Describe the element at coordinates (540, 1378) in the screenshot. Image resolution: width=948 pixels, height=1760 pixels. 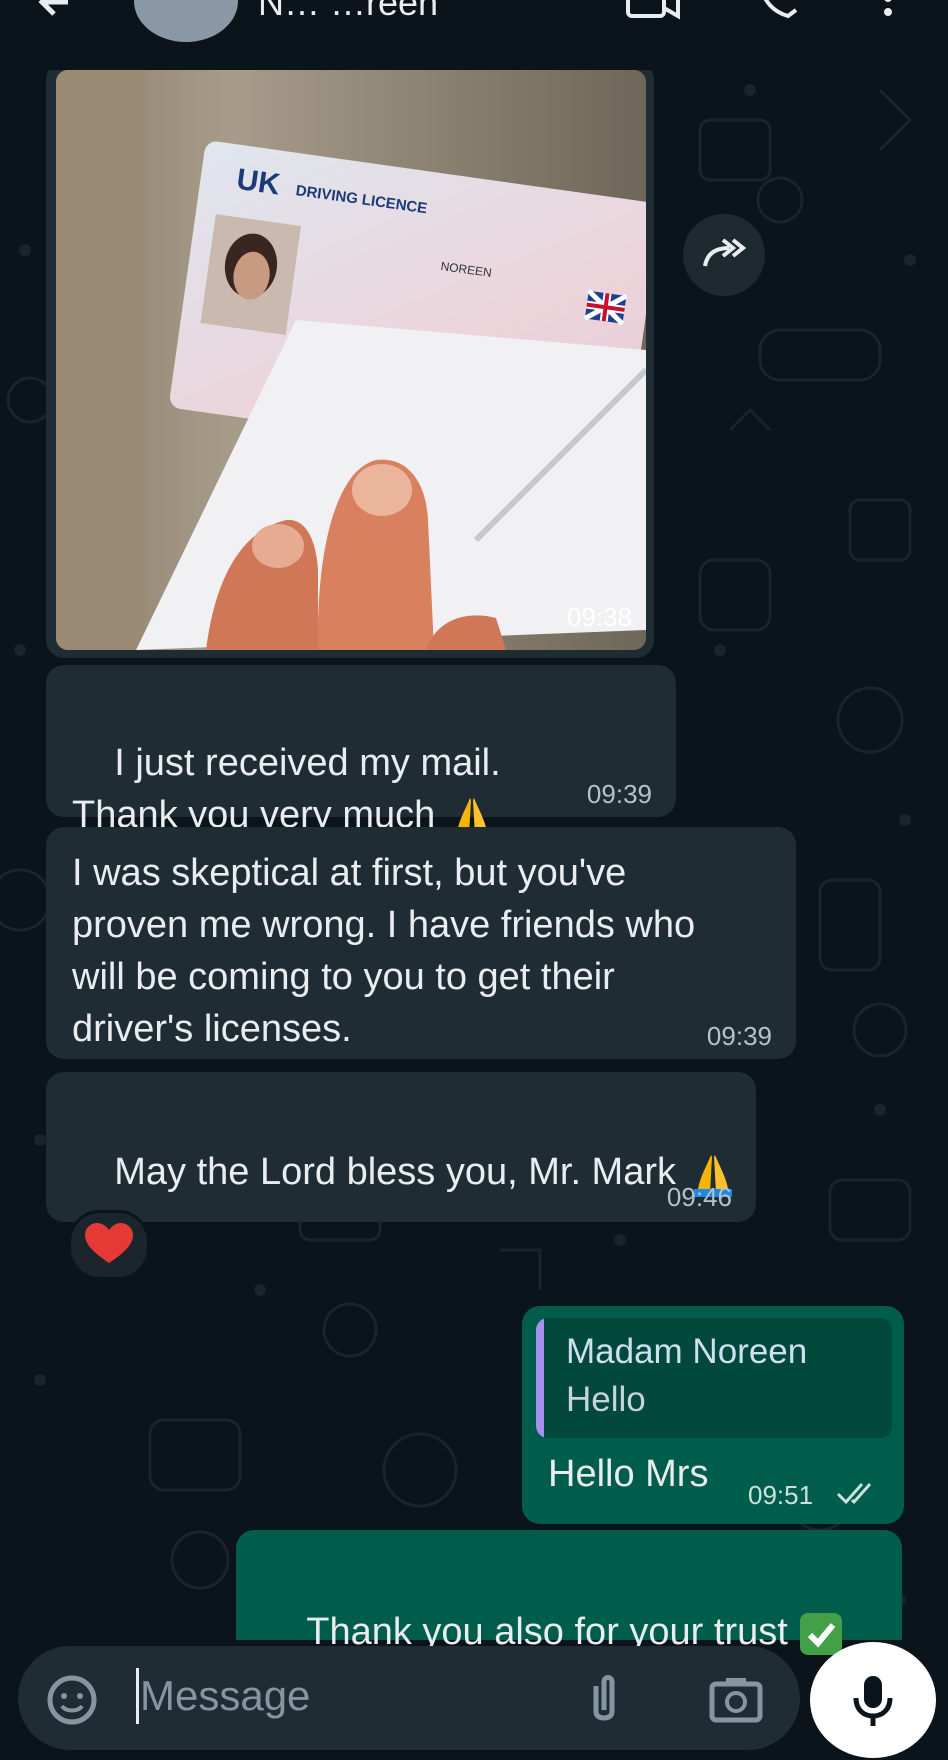
I see `quote-bar` at that location.